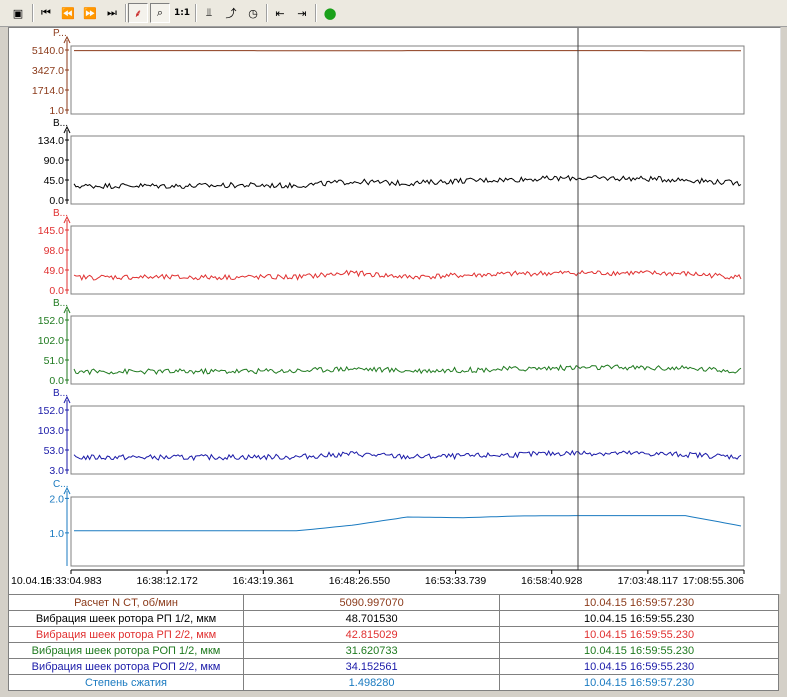 The image size is (787, 697). What do you see at coordinates (182, 13) in the screenshot?
I see `zoom-reset-button: 1:1` at bounding box center [182, 13].